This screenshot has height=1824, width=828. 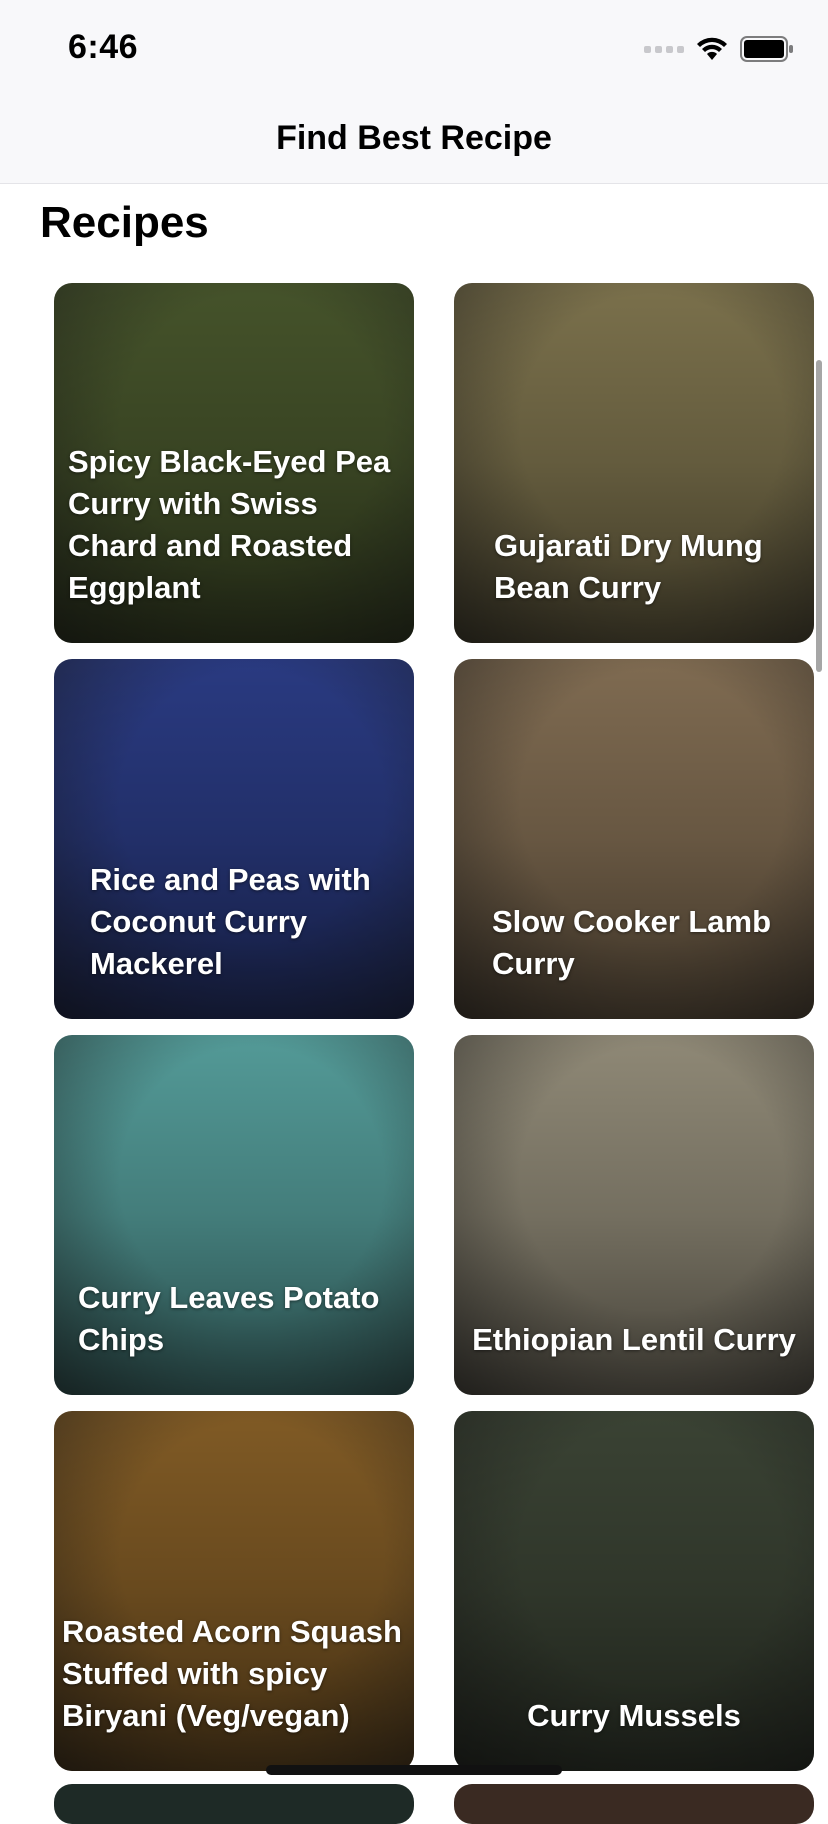 I want to click on recipe-title: Slow Cooker Lamb Curry, so click(x=632, y=942).